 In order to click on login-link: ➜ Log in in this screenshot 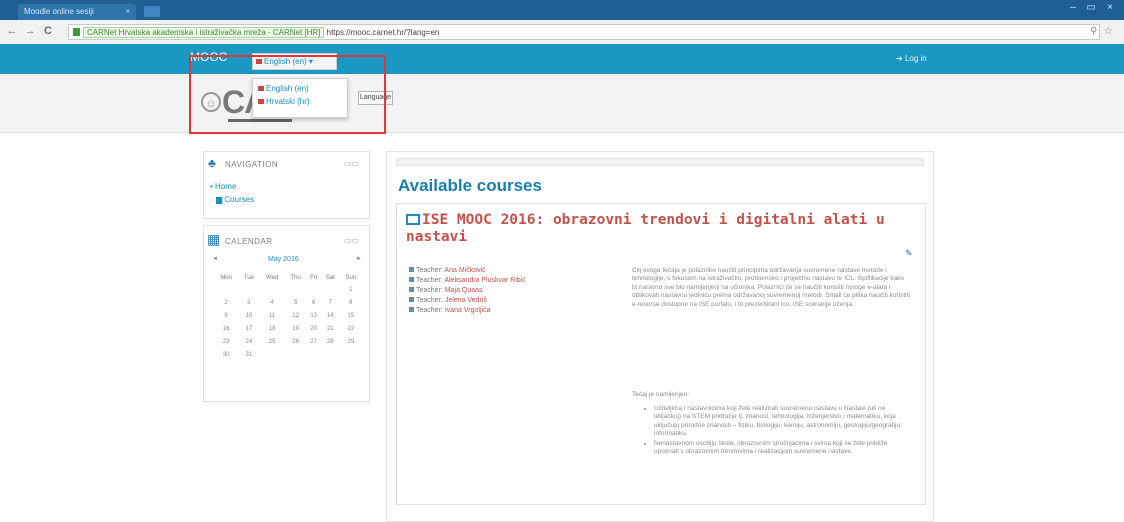, I will do `click(911, 58)`.